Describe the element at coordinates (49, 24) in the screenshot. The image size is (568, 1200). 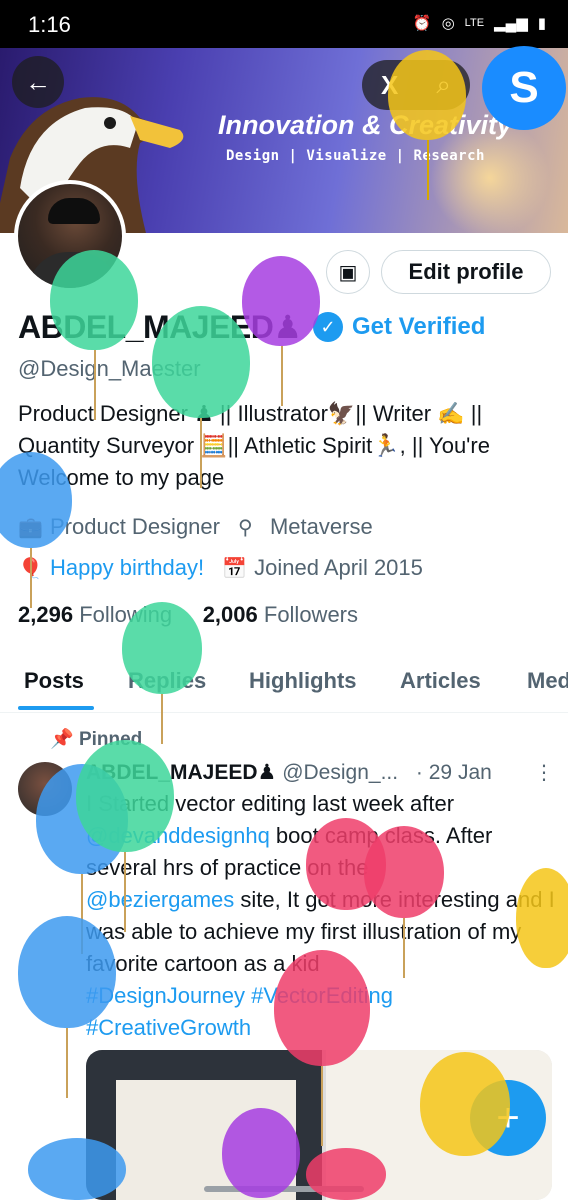
I see `status-time: 1:16` at that location.